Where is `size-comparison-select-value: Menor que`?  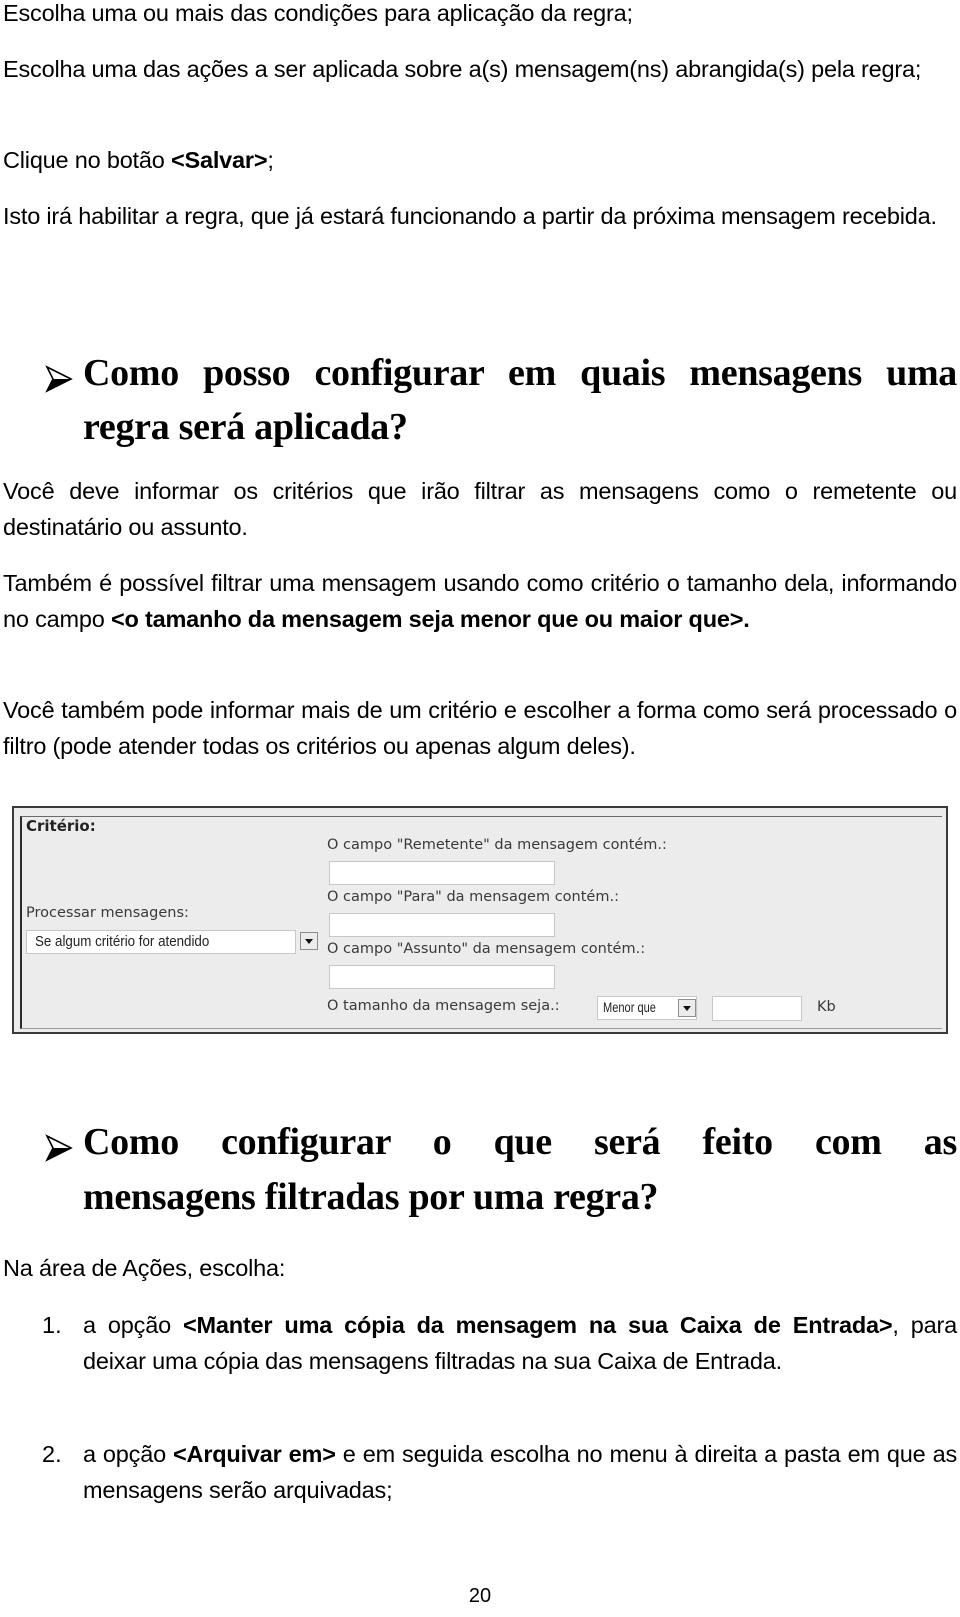 size-comparison-select-value: Menor que is located at coordinates (629, 1007).